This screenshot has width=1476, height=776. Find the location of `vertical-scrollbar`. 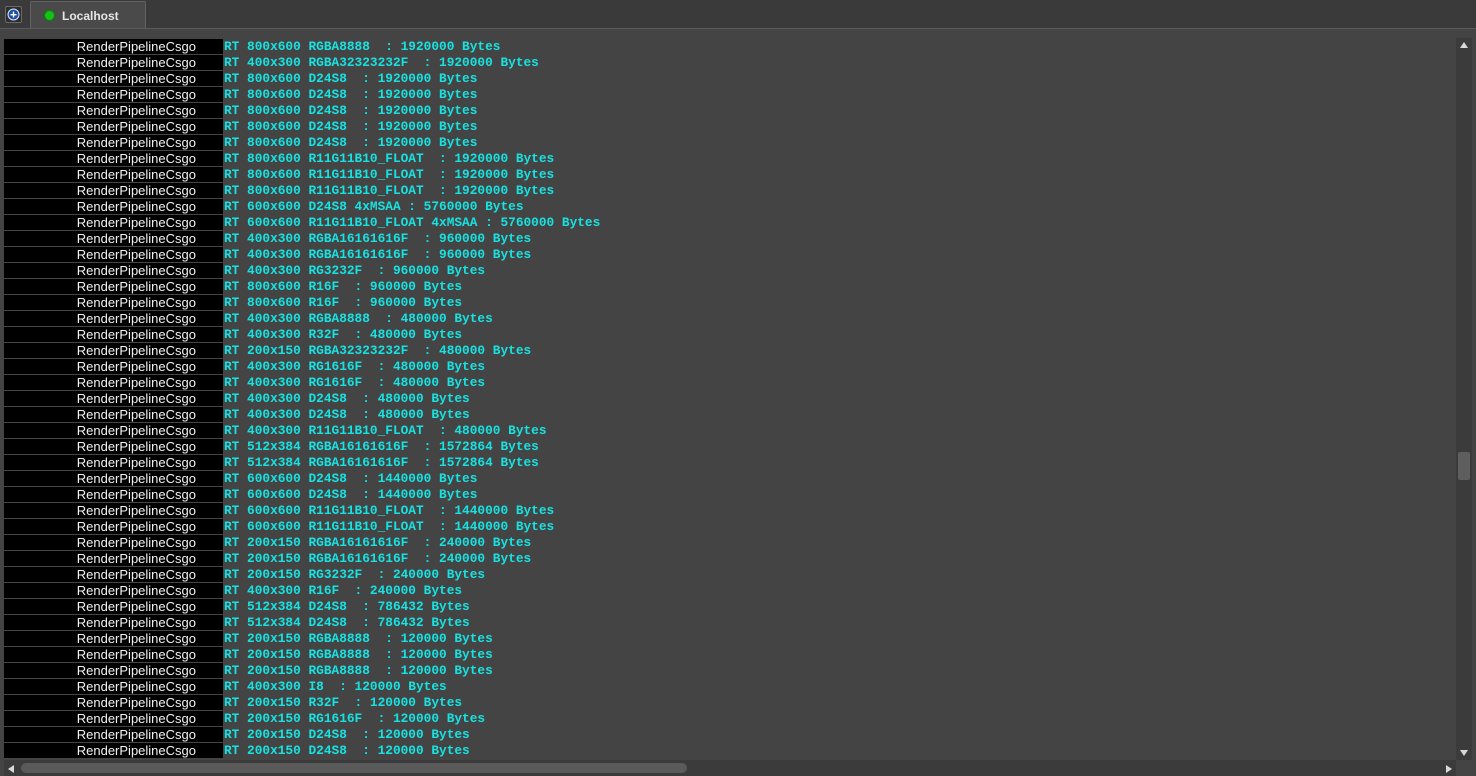

vertical-scrollbar is located at coordinates (1464, 399).